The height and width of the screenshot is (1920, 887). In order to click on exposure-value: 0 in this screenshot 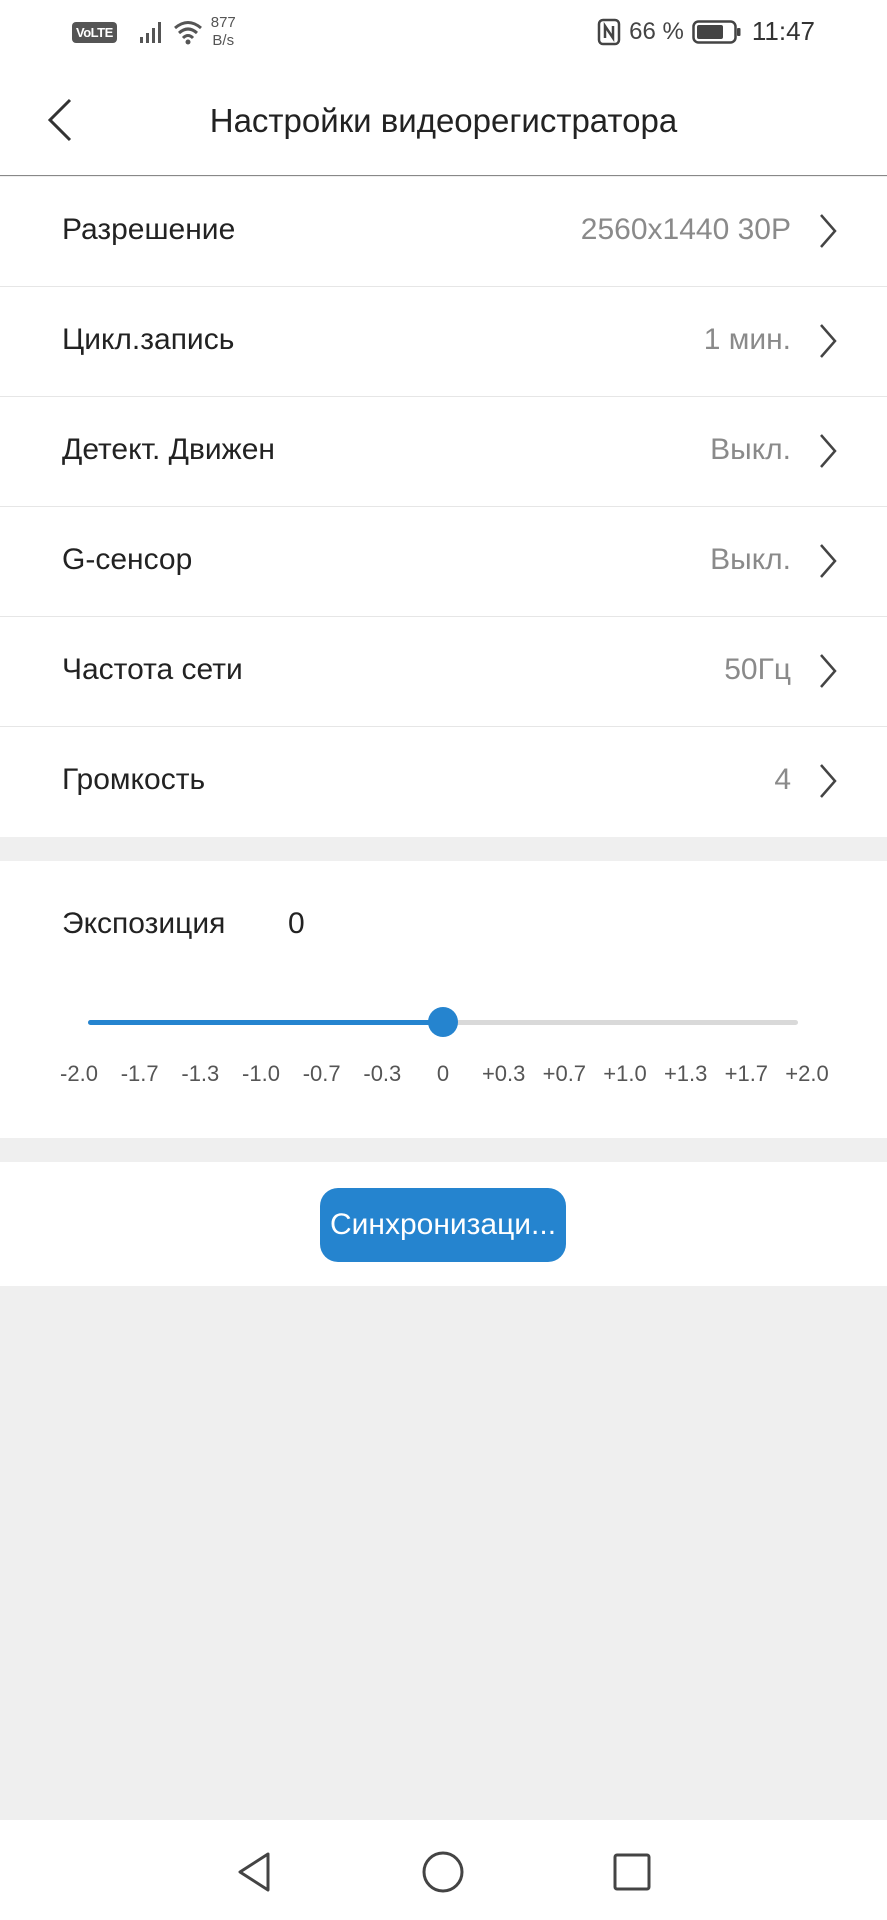, I will do `click(296, 923)`.